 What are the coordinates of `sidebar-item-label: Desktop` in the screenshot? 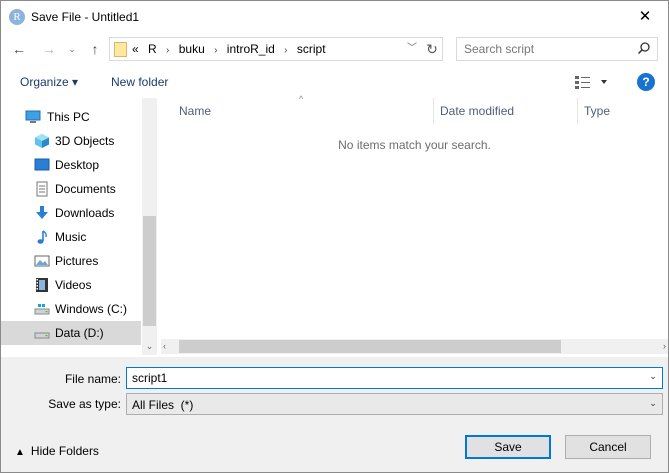 It's located at (77, 165).